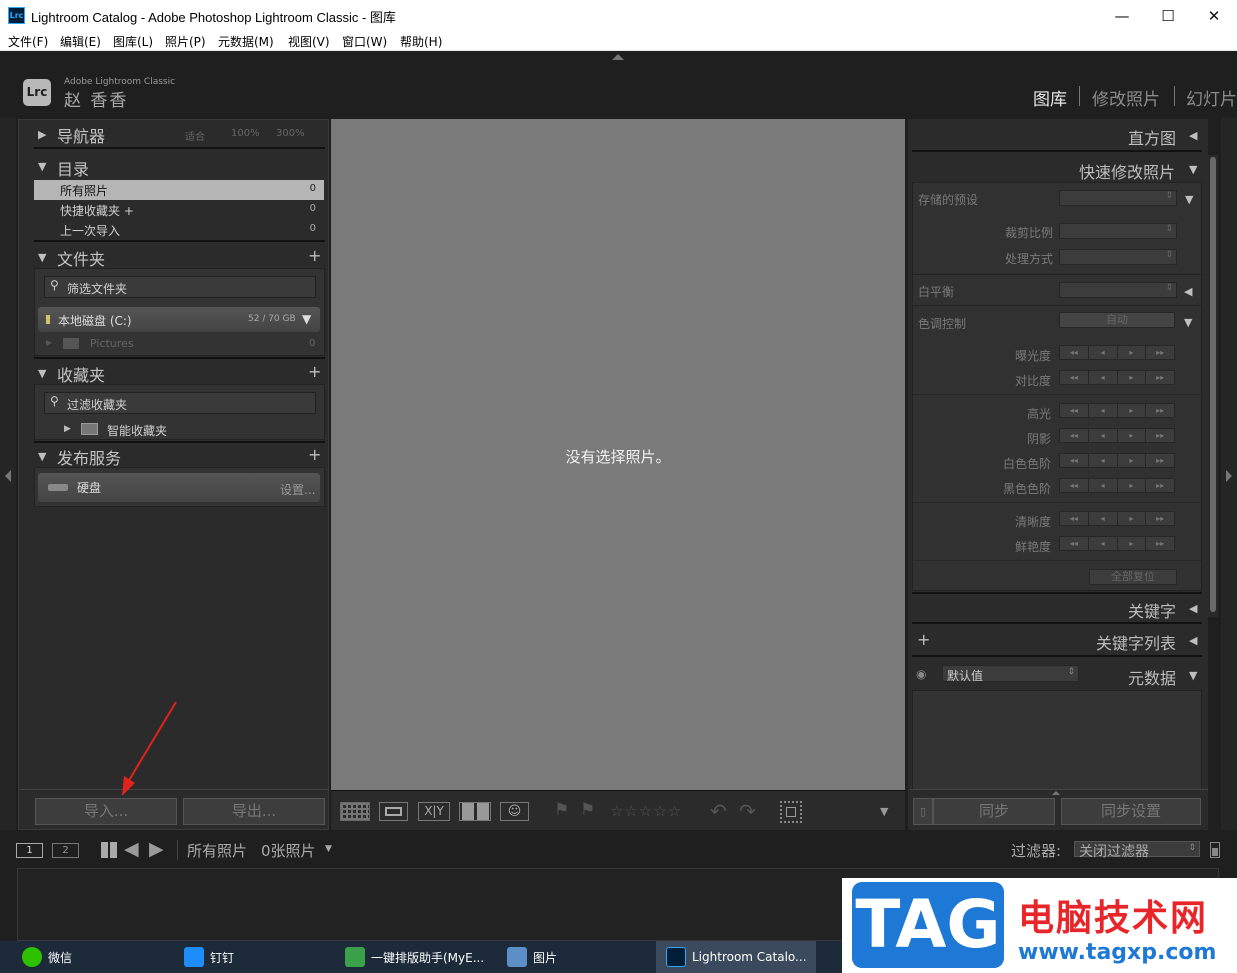 Image resolution: width=1237 pixels, height=973 pixels. Describe the element at coordinates (587, 810) in the screenshot. I see `flag-reject-icon: ⚑` at that location.